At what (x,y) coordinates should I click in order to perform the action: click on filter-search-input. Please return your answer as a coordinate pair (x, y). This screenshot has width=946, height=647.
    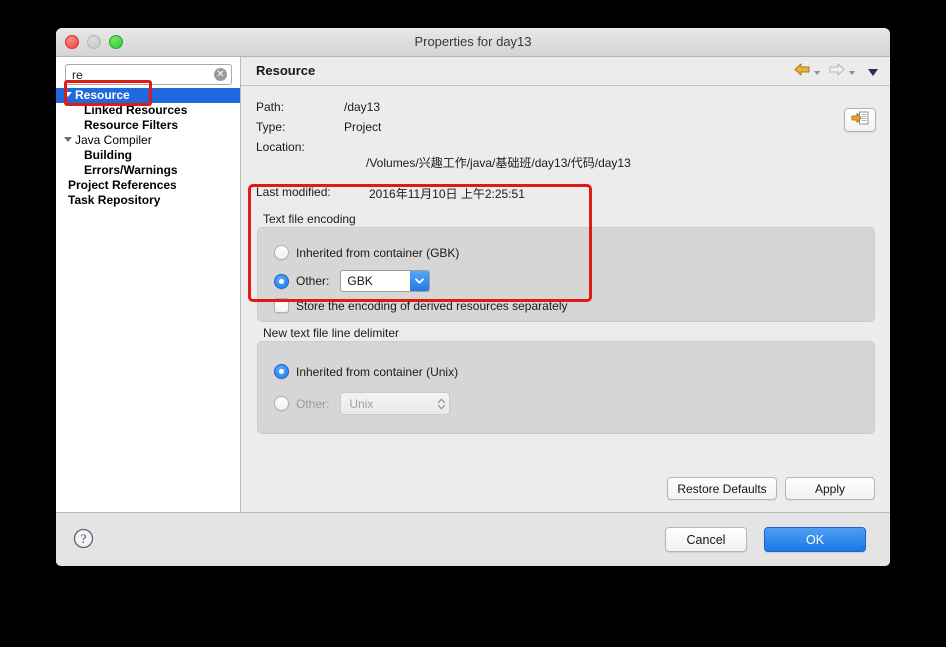
    Looking at the image, I should click on (148, 74).